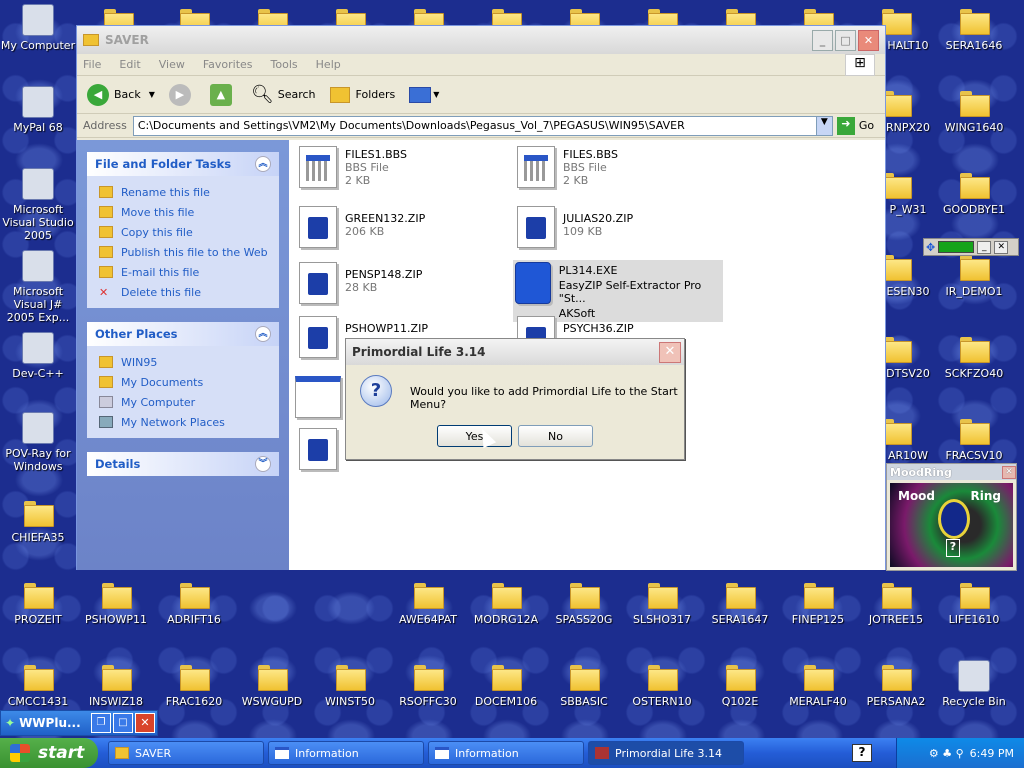 This screenshot has width=1024, height=768. What do you see at coordinates (263, 464) in the screenshot?
I see `chevron-down-icon: ︾` at bounding box center [263, 464].